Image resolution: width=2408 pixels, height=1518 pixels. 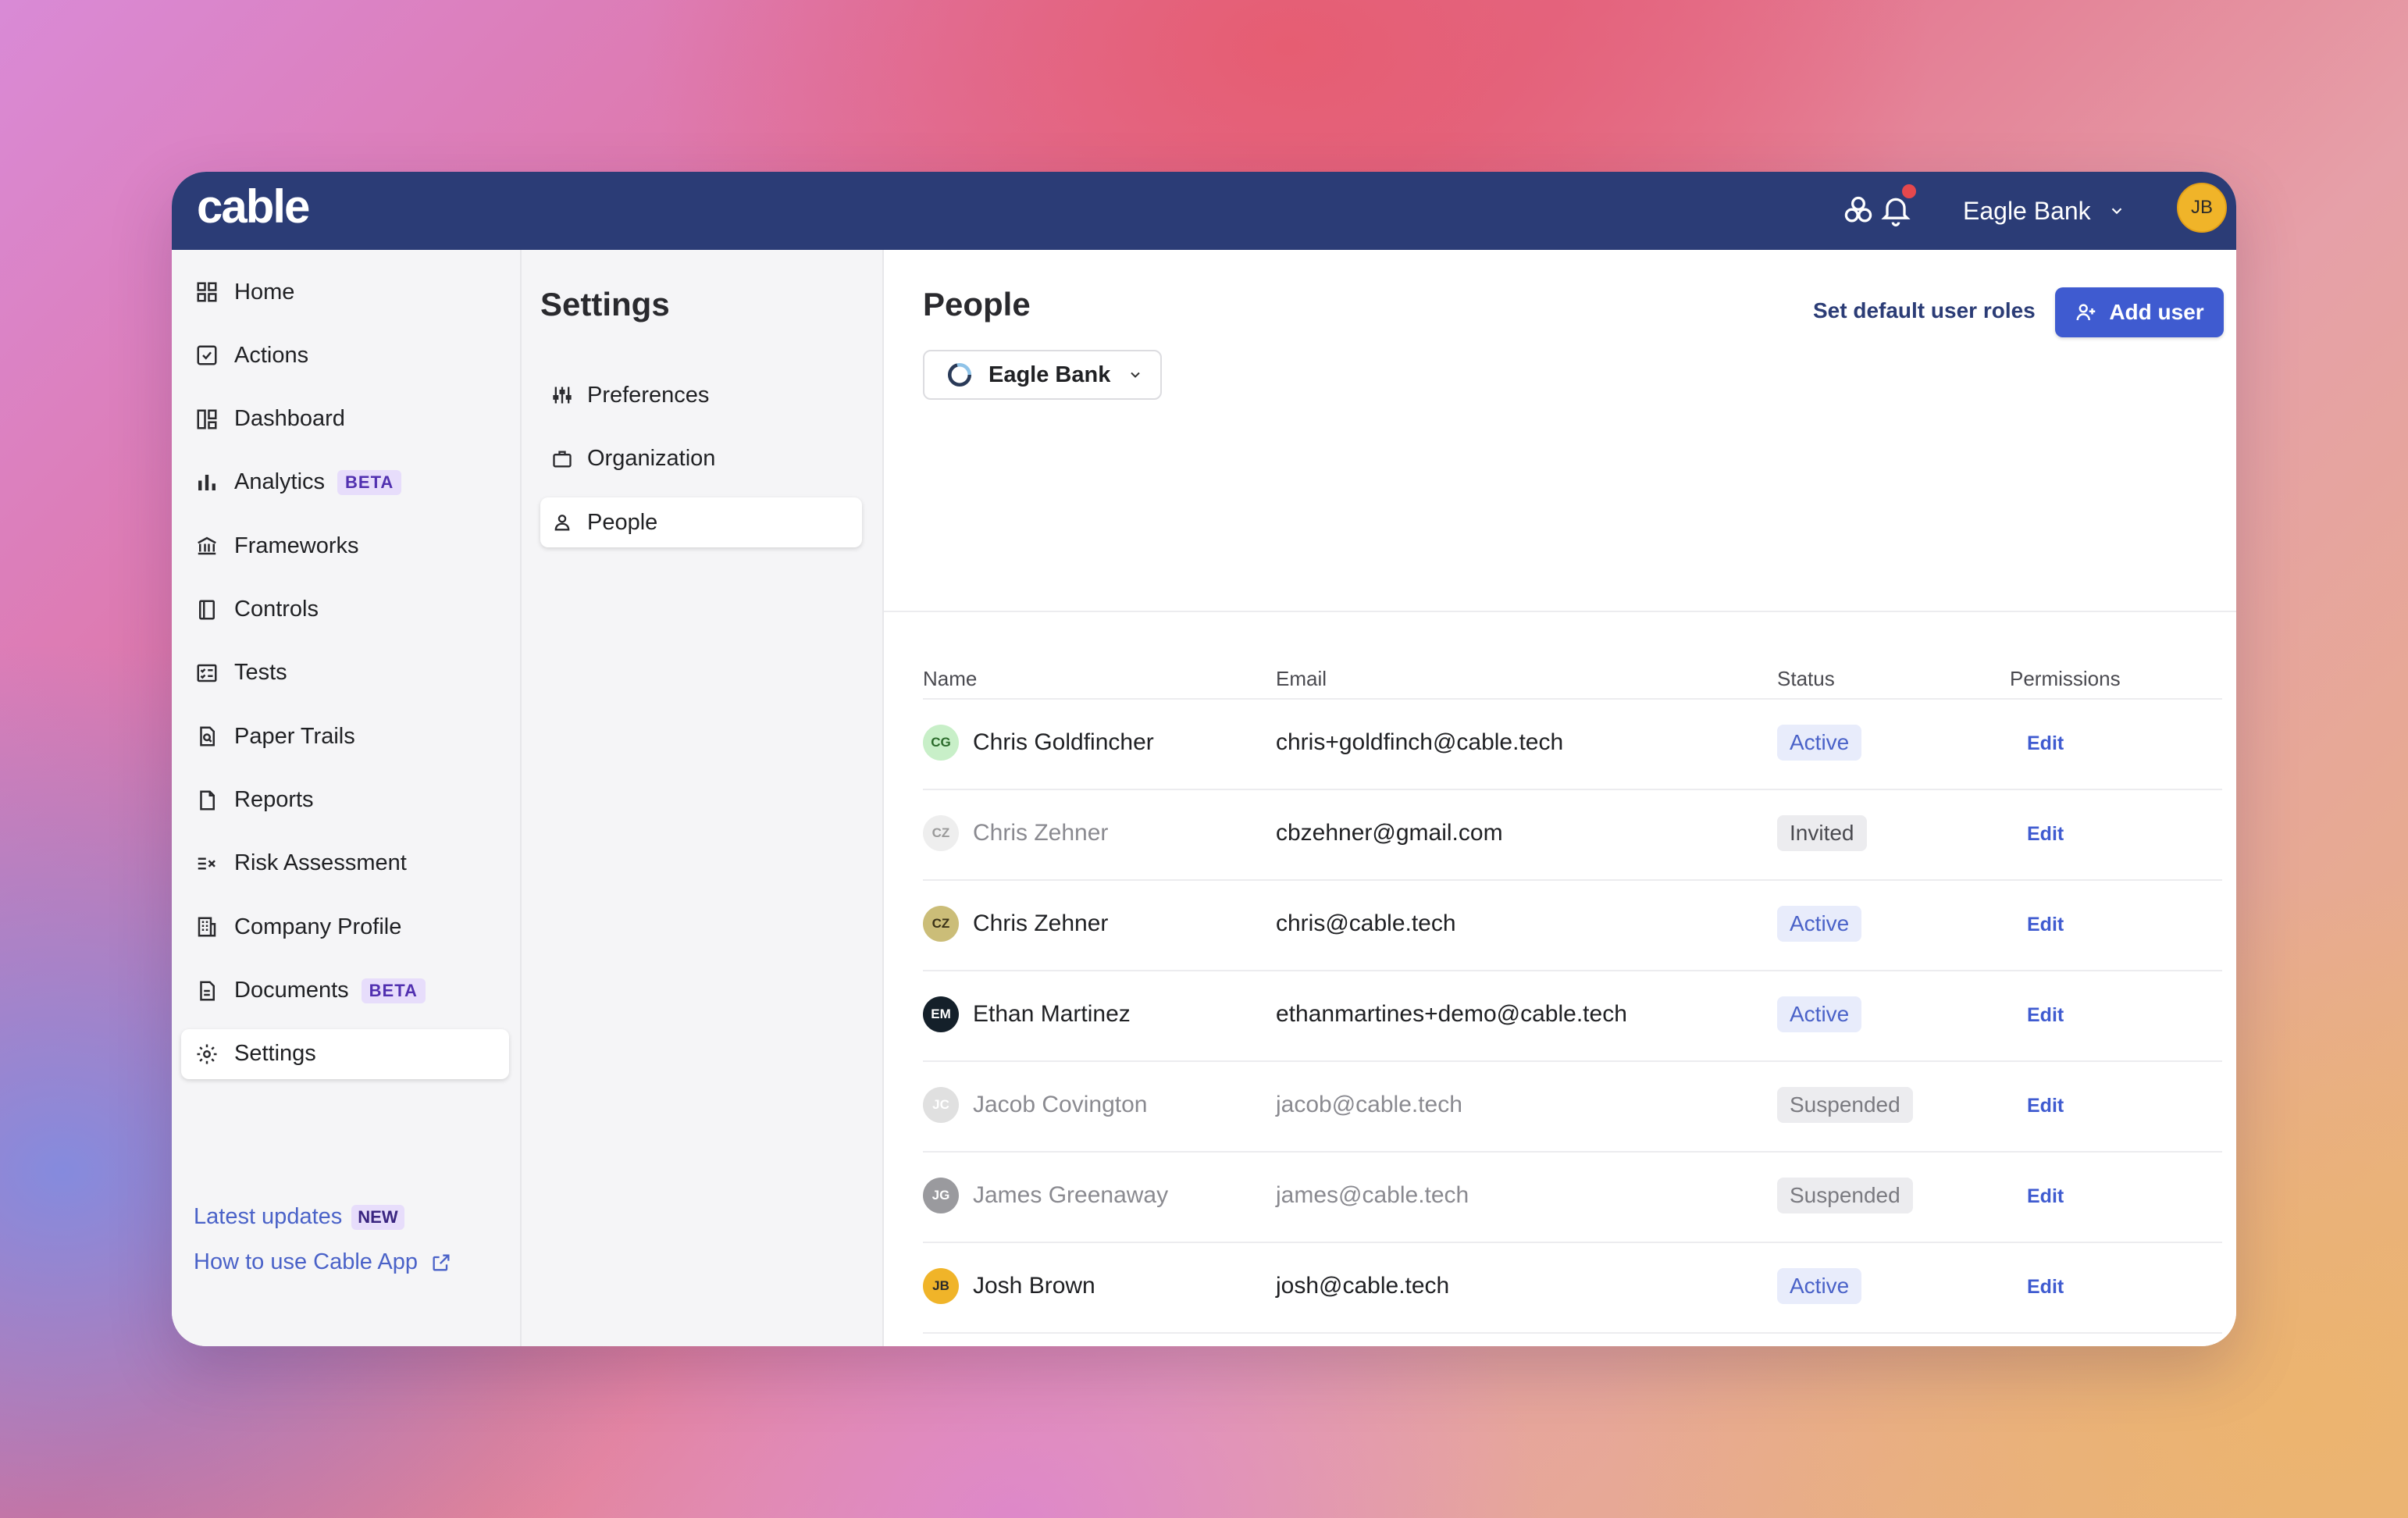 I want to click on sidebar-item-company-profile: Company Profile, so click(x=345, y=927).